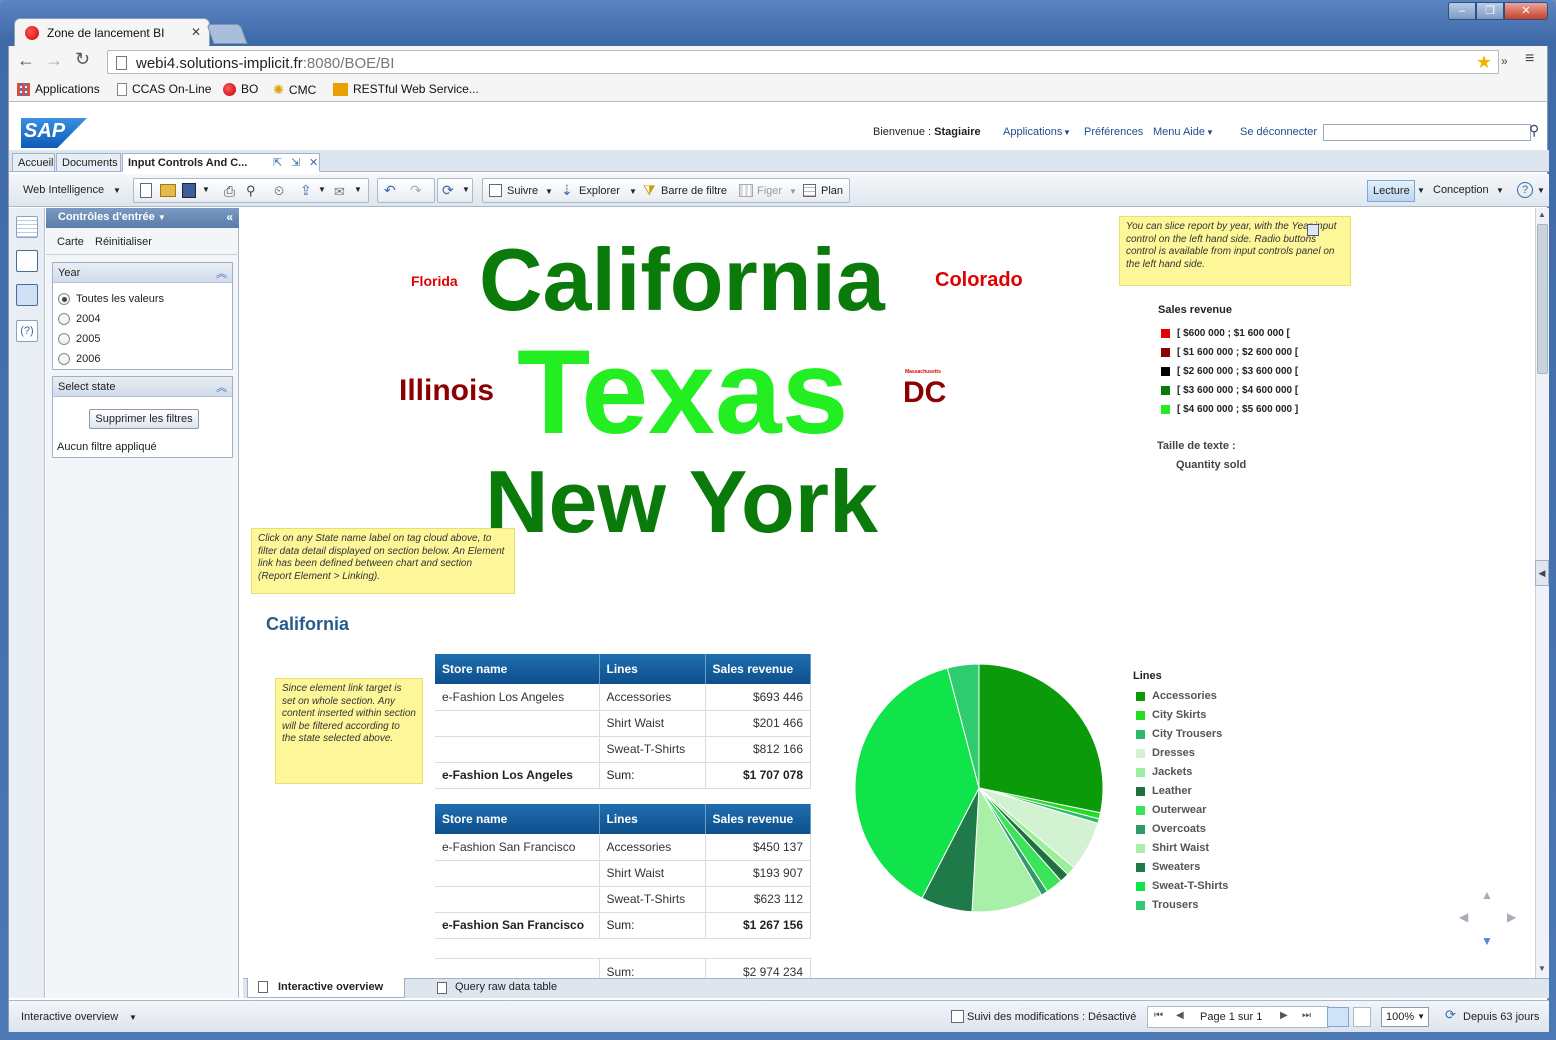 Image resolution: width=1556 pixels, height=1040 pixels. I want to click on bookmark-cmc: ✺ CMC, so click(294, 90).